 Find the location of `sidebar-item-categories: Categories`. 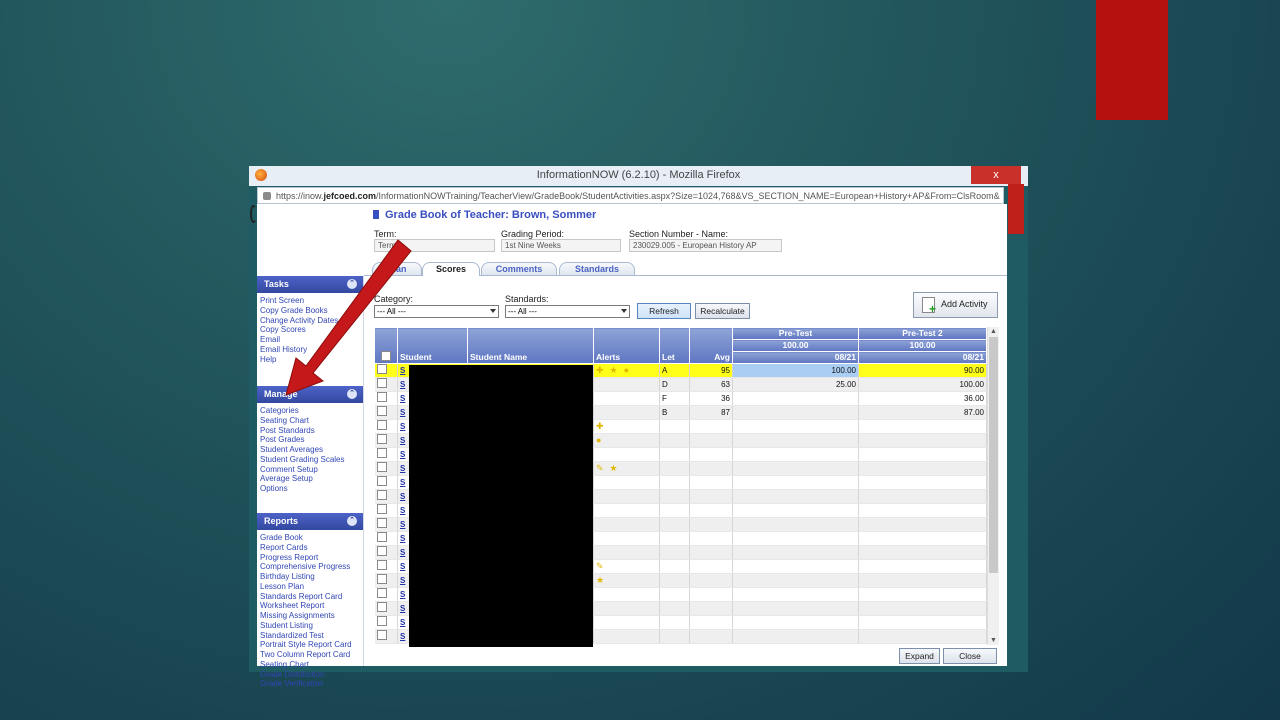

sidebar-item-categories: Categories is located at coordinates (311, 411).